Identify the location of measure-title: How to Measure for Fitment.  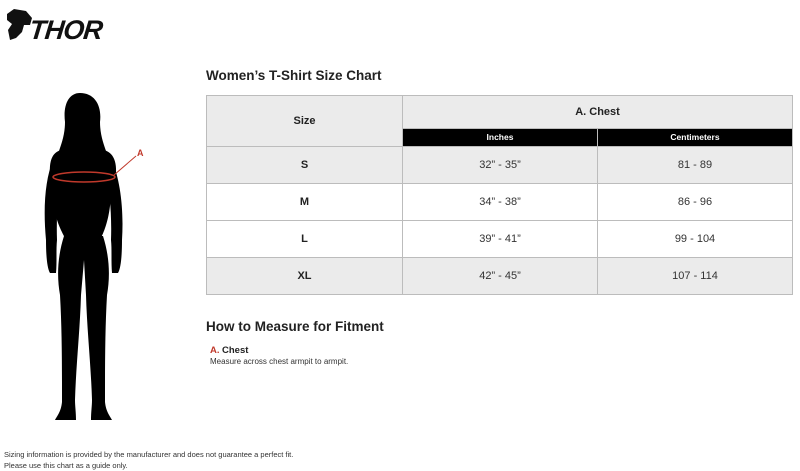
(295, 326).